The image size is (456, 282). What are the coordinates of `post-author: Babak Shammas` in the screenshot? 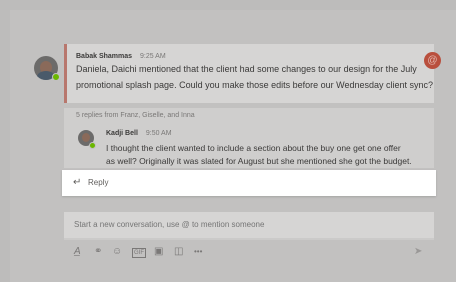 It's located at (104, 56).